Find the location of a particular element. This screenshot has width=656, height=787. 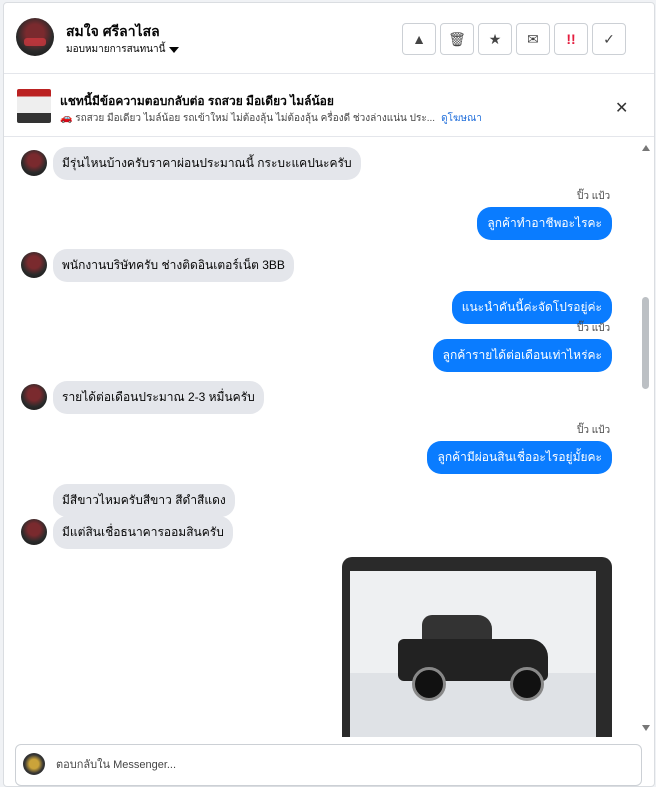

chevron-down-icon is located at coordinates (174, 49).